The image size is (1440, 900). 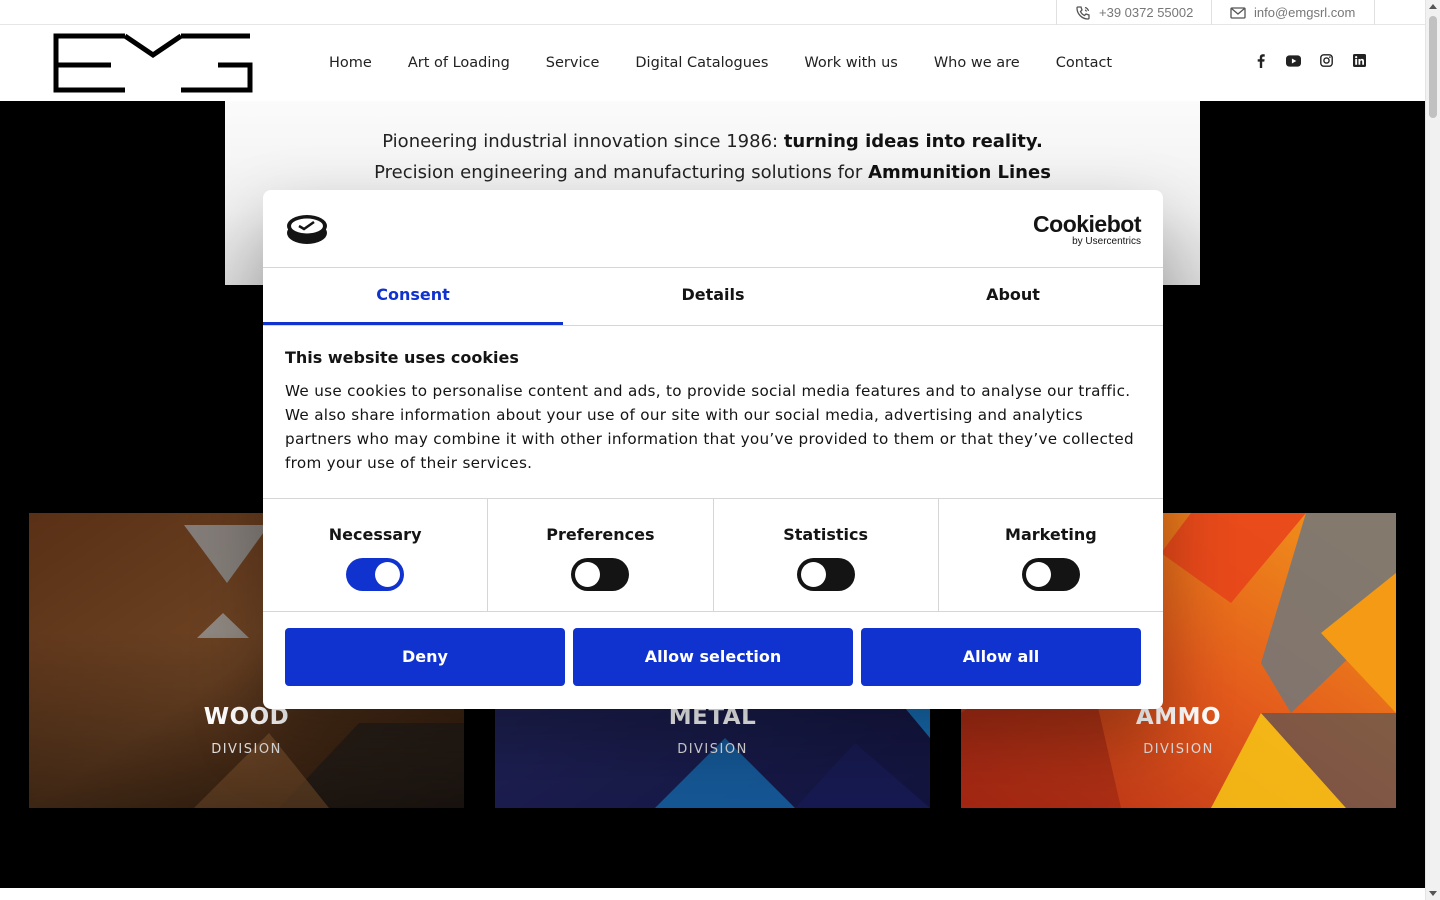 What do you see at coordinates (459, 63) in the screenshot?
I see `nav-art-of-loading: Art of Loading` at bounding box center [459, 63].